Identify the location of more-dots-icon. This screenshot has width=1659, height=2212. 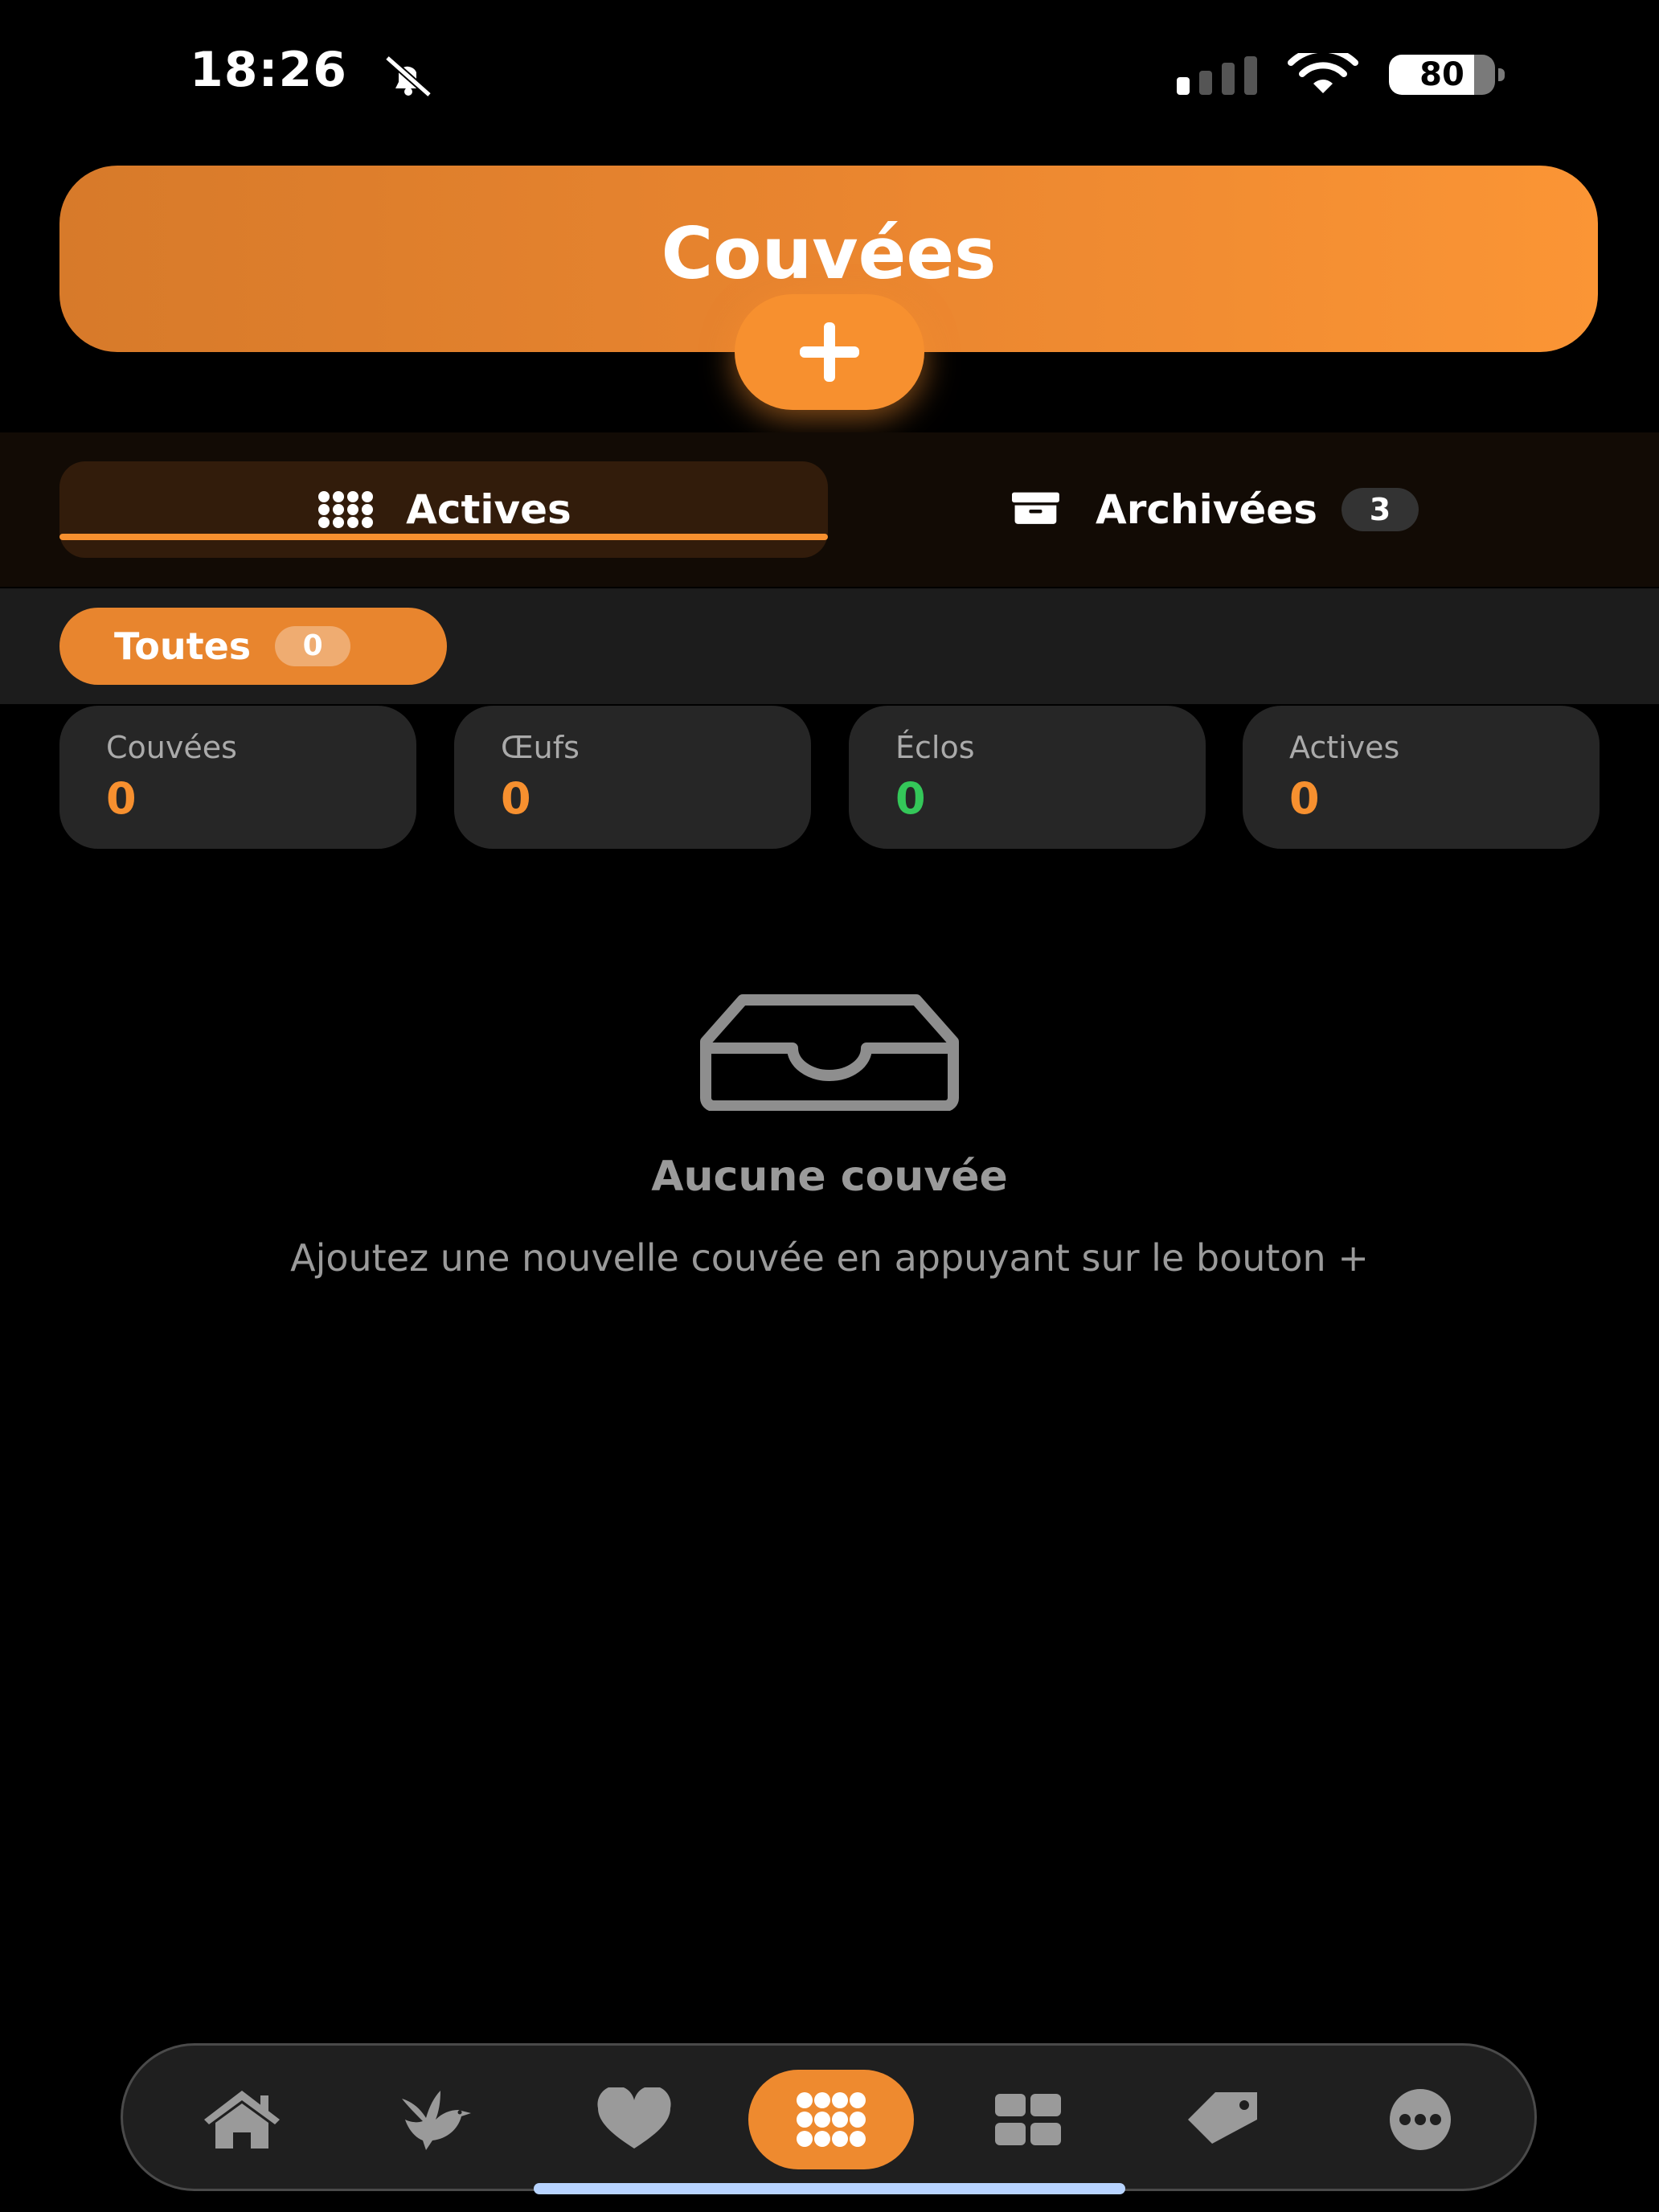
(1420, 2119).